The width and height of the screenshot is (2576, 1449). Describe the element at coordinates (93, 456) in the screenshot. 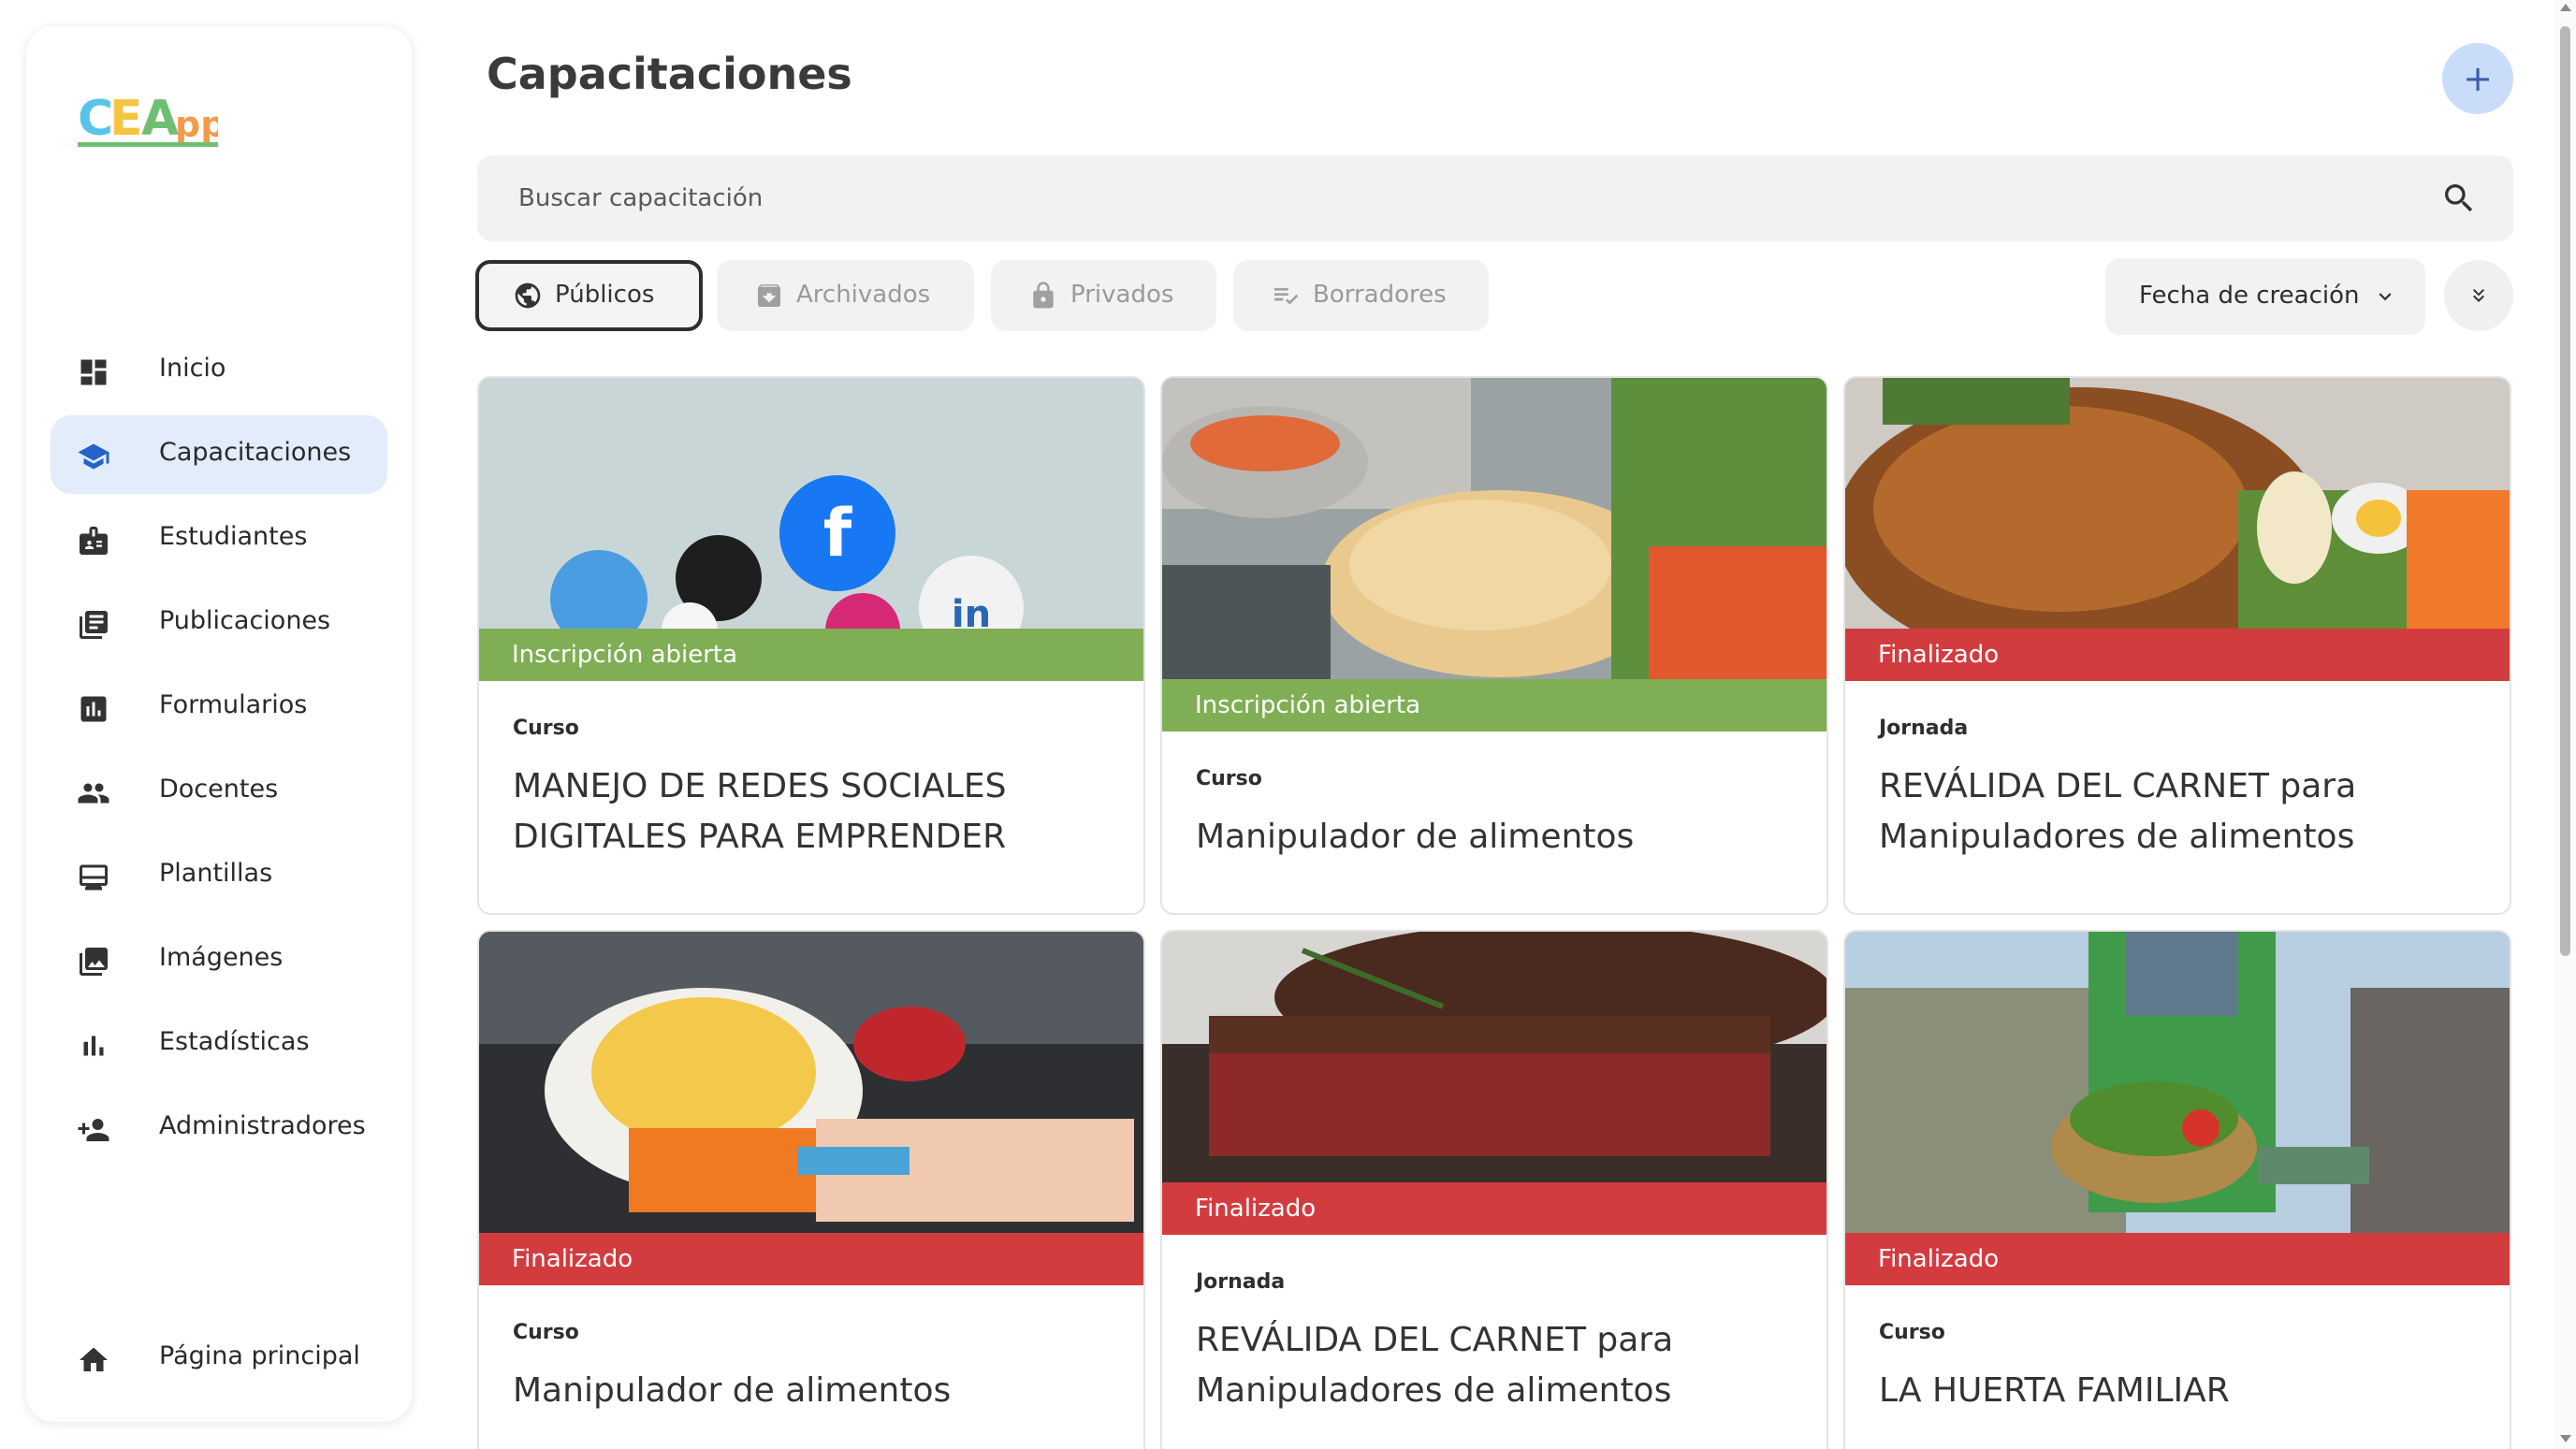

I see `school-icon` at that location.